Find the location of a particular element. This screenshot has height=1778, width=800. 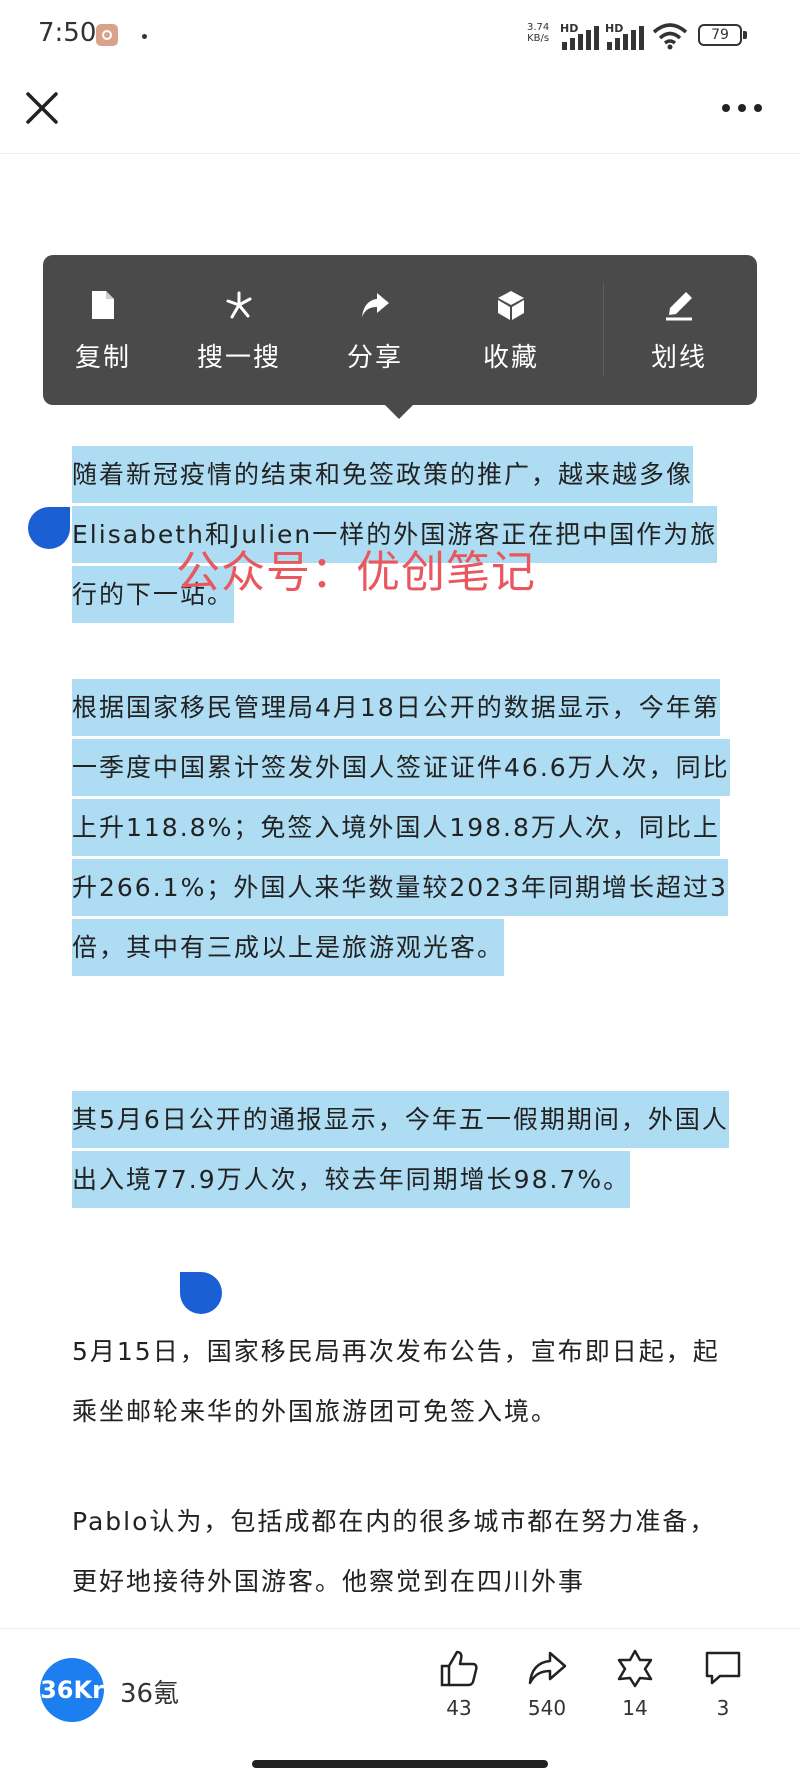

footer-divider is located at coordinates (400, 1628).